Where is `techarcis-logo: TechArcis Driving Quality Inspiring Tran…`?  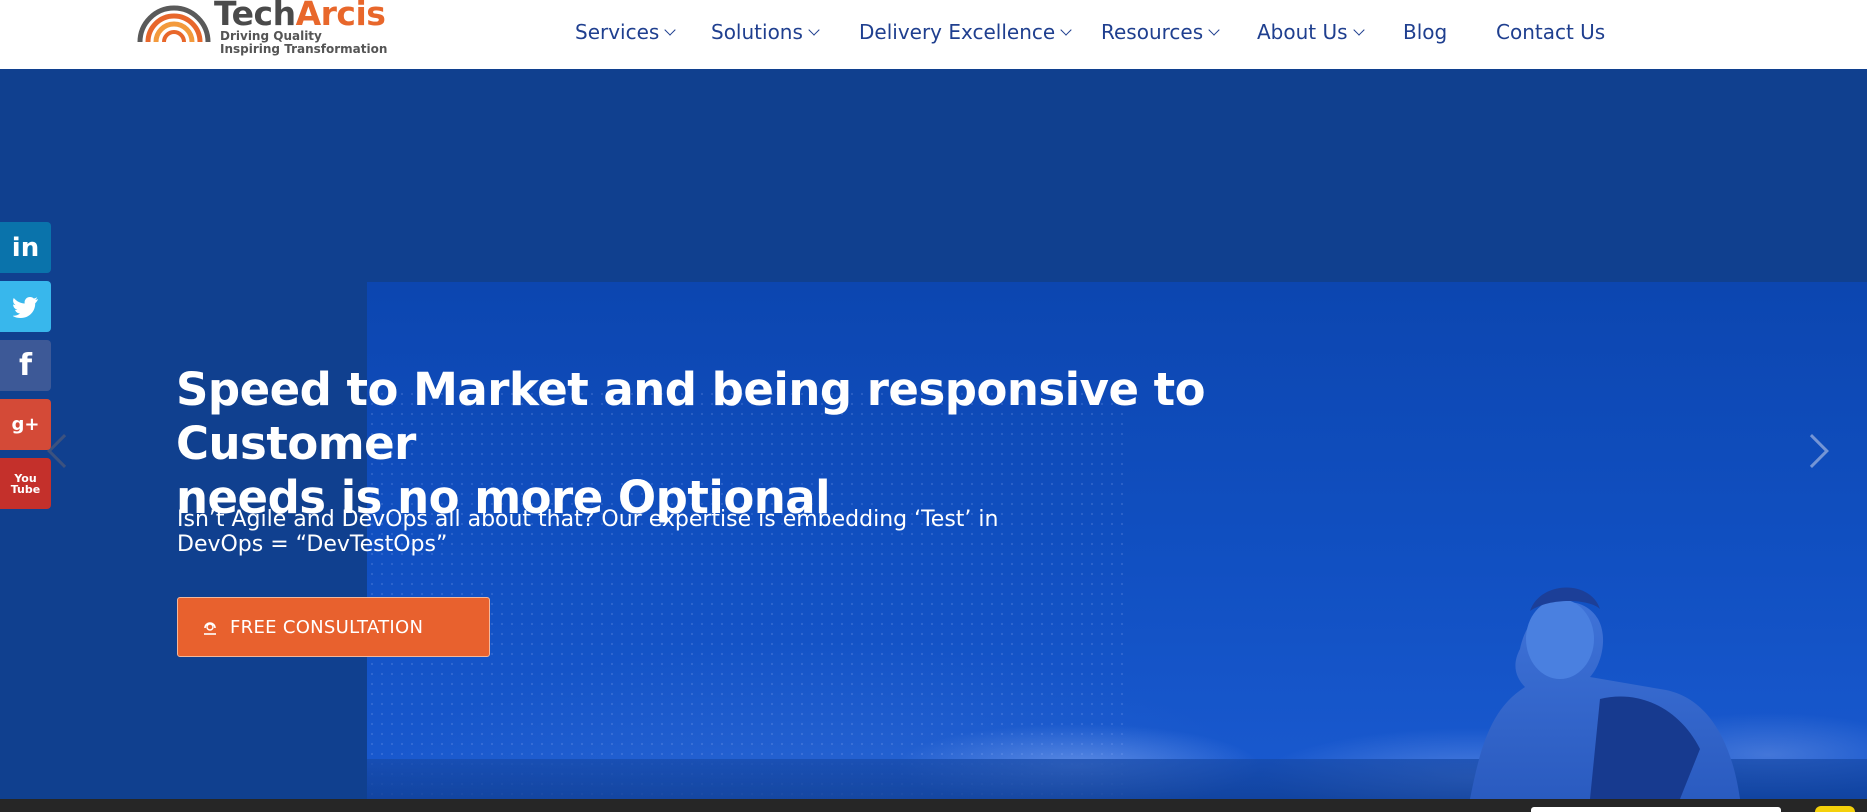
techarcis-logo: TechArcis Driving Quality Inspiring Tran… is located at coordinates (264, 30).